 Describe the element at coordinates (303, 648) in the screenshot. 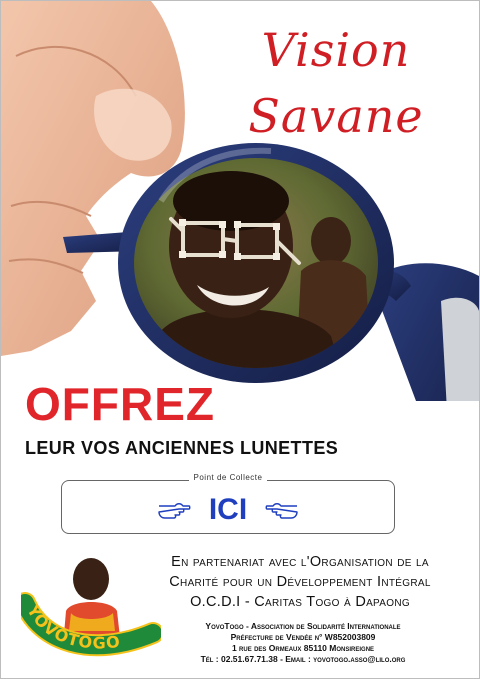

I see `contact-address: 1 rue des Ormeaux 85110 Monsireigne` at that location.